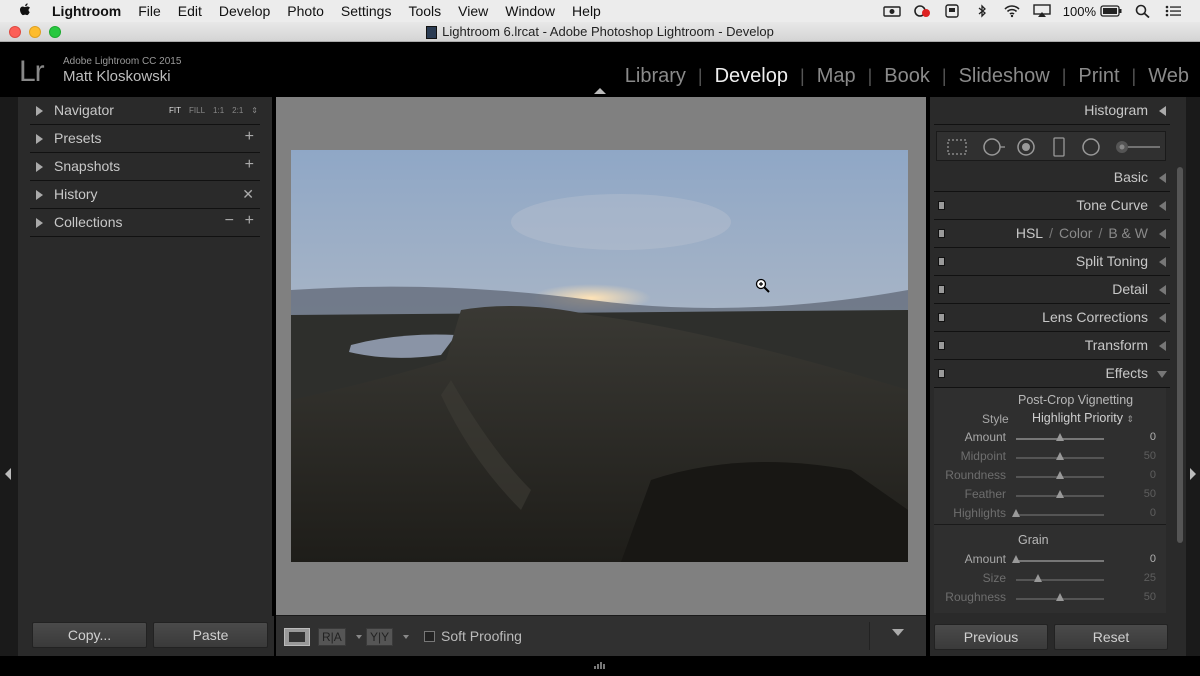 The width and height of the screenshot is (1200, 676). Describe the element at coordinates (366, 11) in the screenshot. I see `menu-settings: Settings` at that location.